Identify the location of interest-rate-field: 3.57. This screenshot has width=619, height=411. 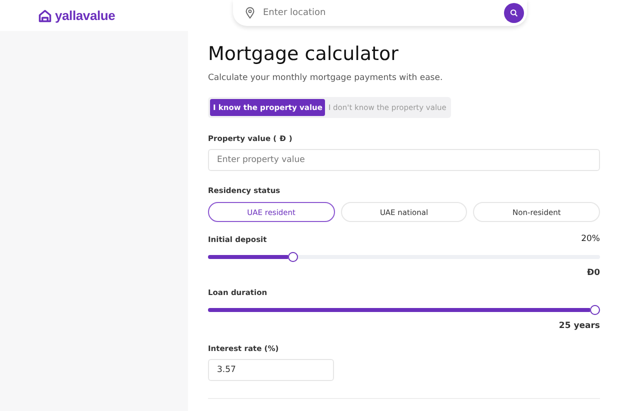
(271, 370).